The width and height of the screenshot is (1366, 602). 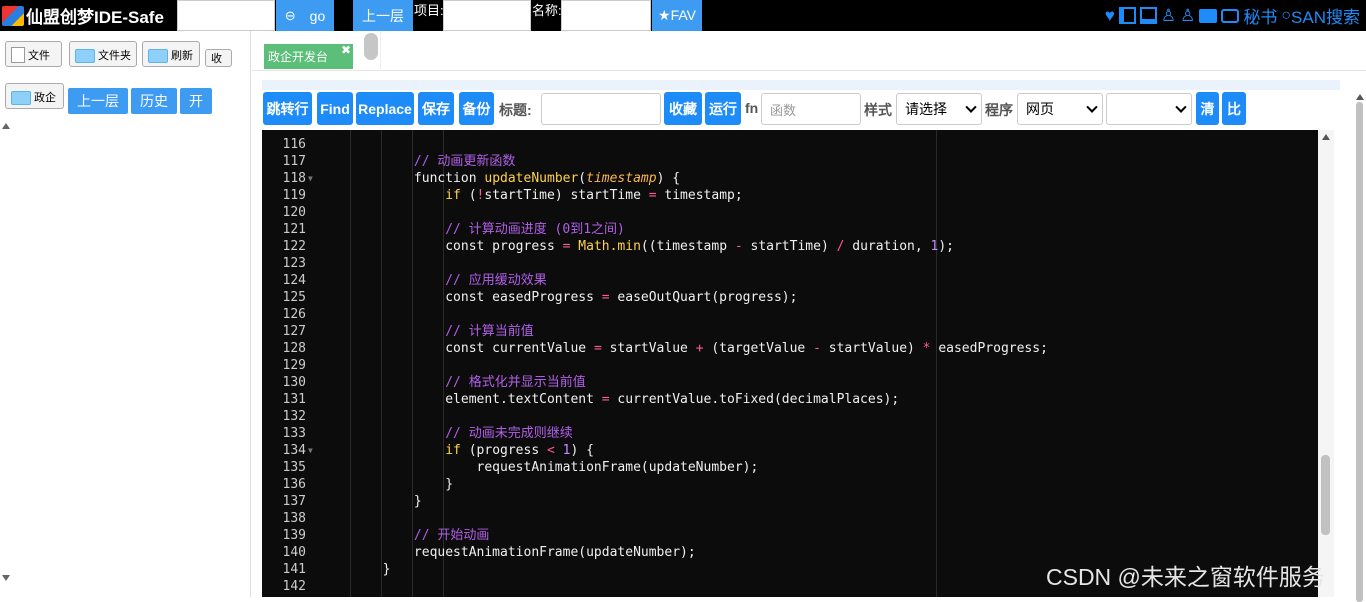 What do you see at coordinates (103, 54) in the screenshot?
I see `new-folder-button: 文件夹` at bounding box center [103, 54].